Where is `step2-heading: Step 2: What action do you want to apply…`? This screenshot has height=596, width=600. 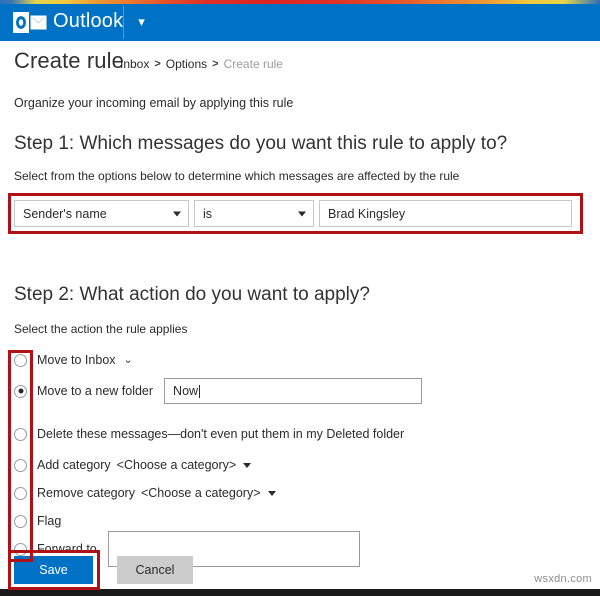 step2-heading: Step 2: What action do you want to apply… is located at coordinates (192, 294).